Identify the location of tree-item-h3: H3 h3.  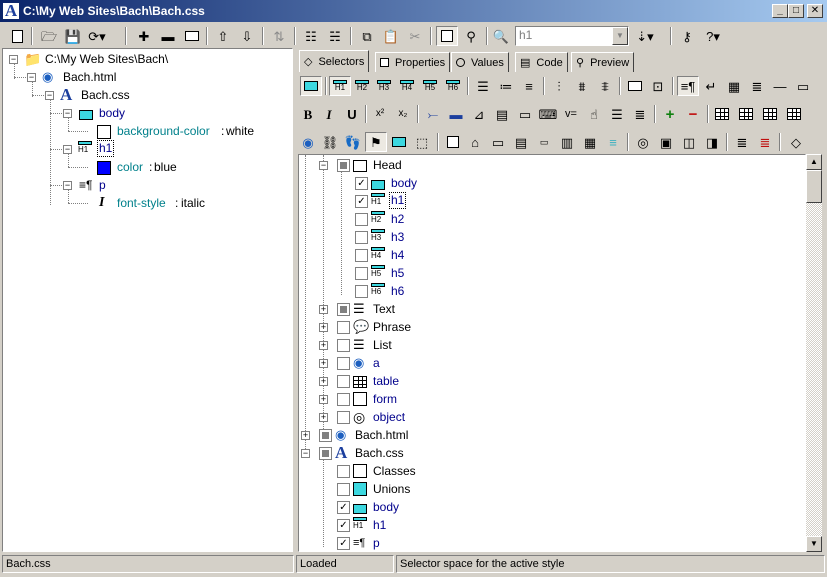
(551, 237).